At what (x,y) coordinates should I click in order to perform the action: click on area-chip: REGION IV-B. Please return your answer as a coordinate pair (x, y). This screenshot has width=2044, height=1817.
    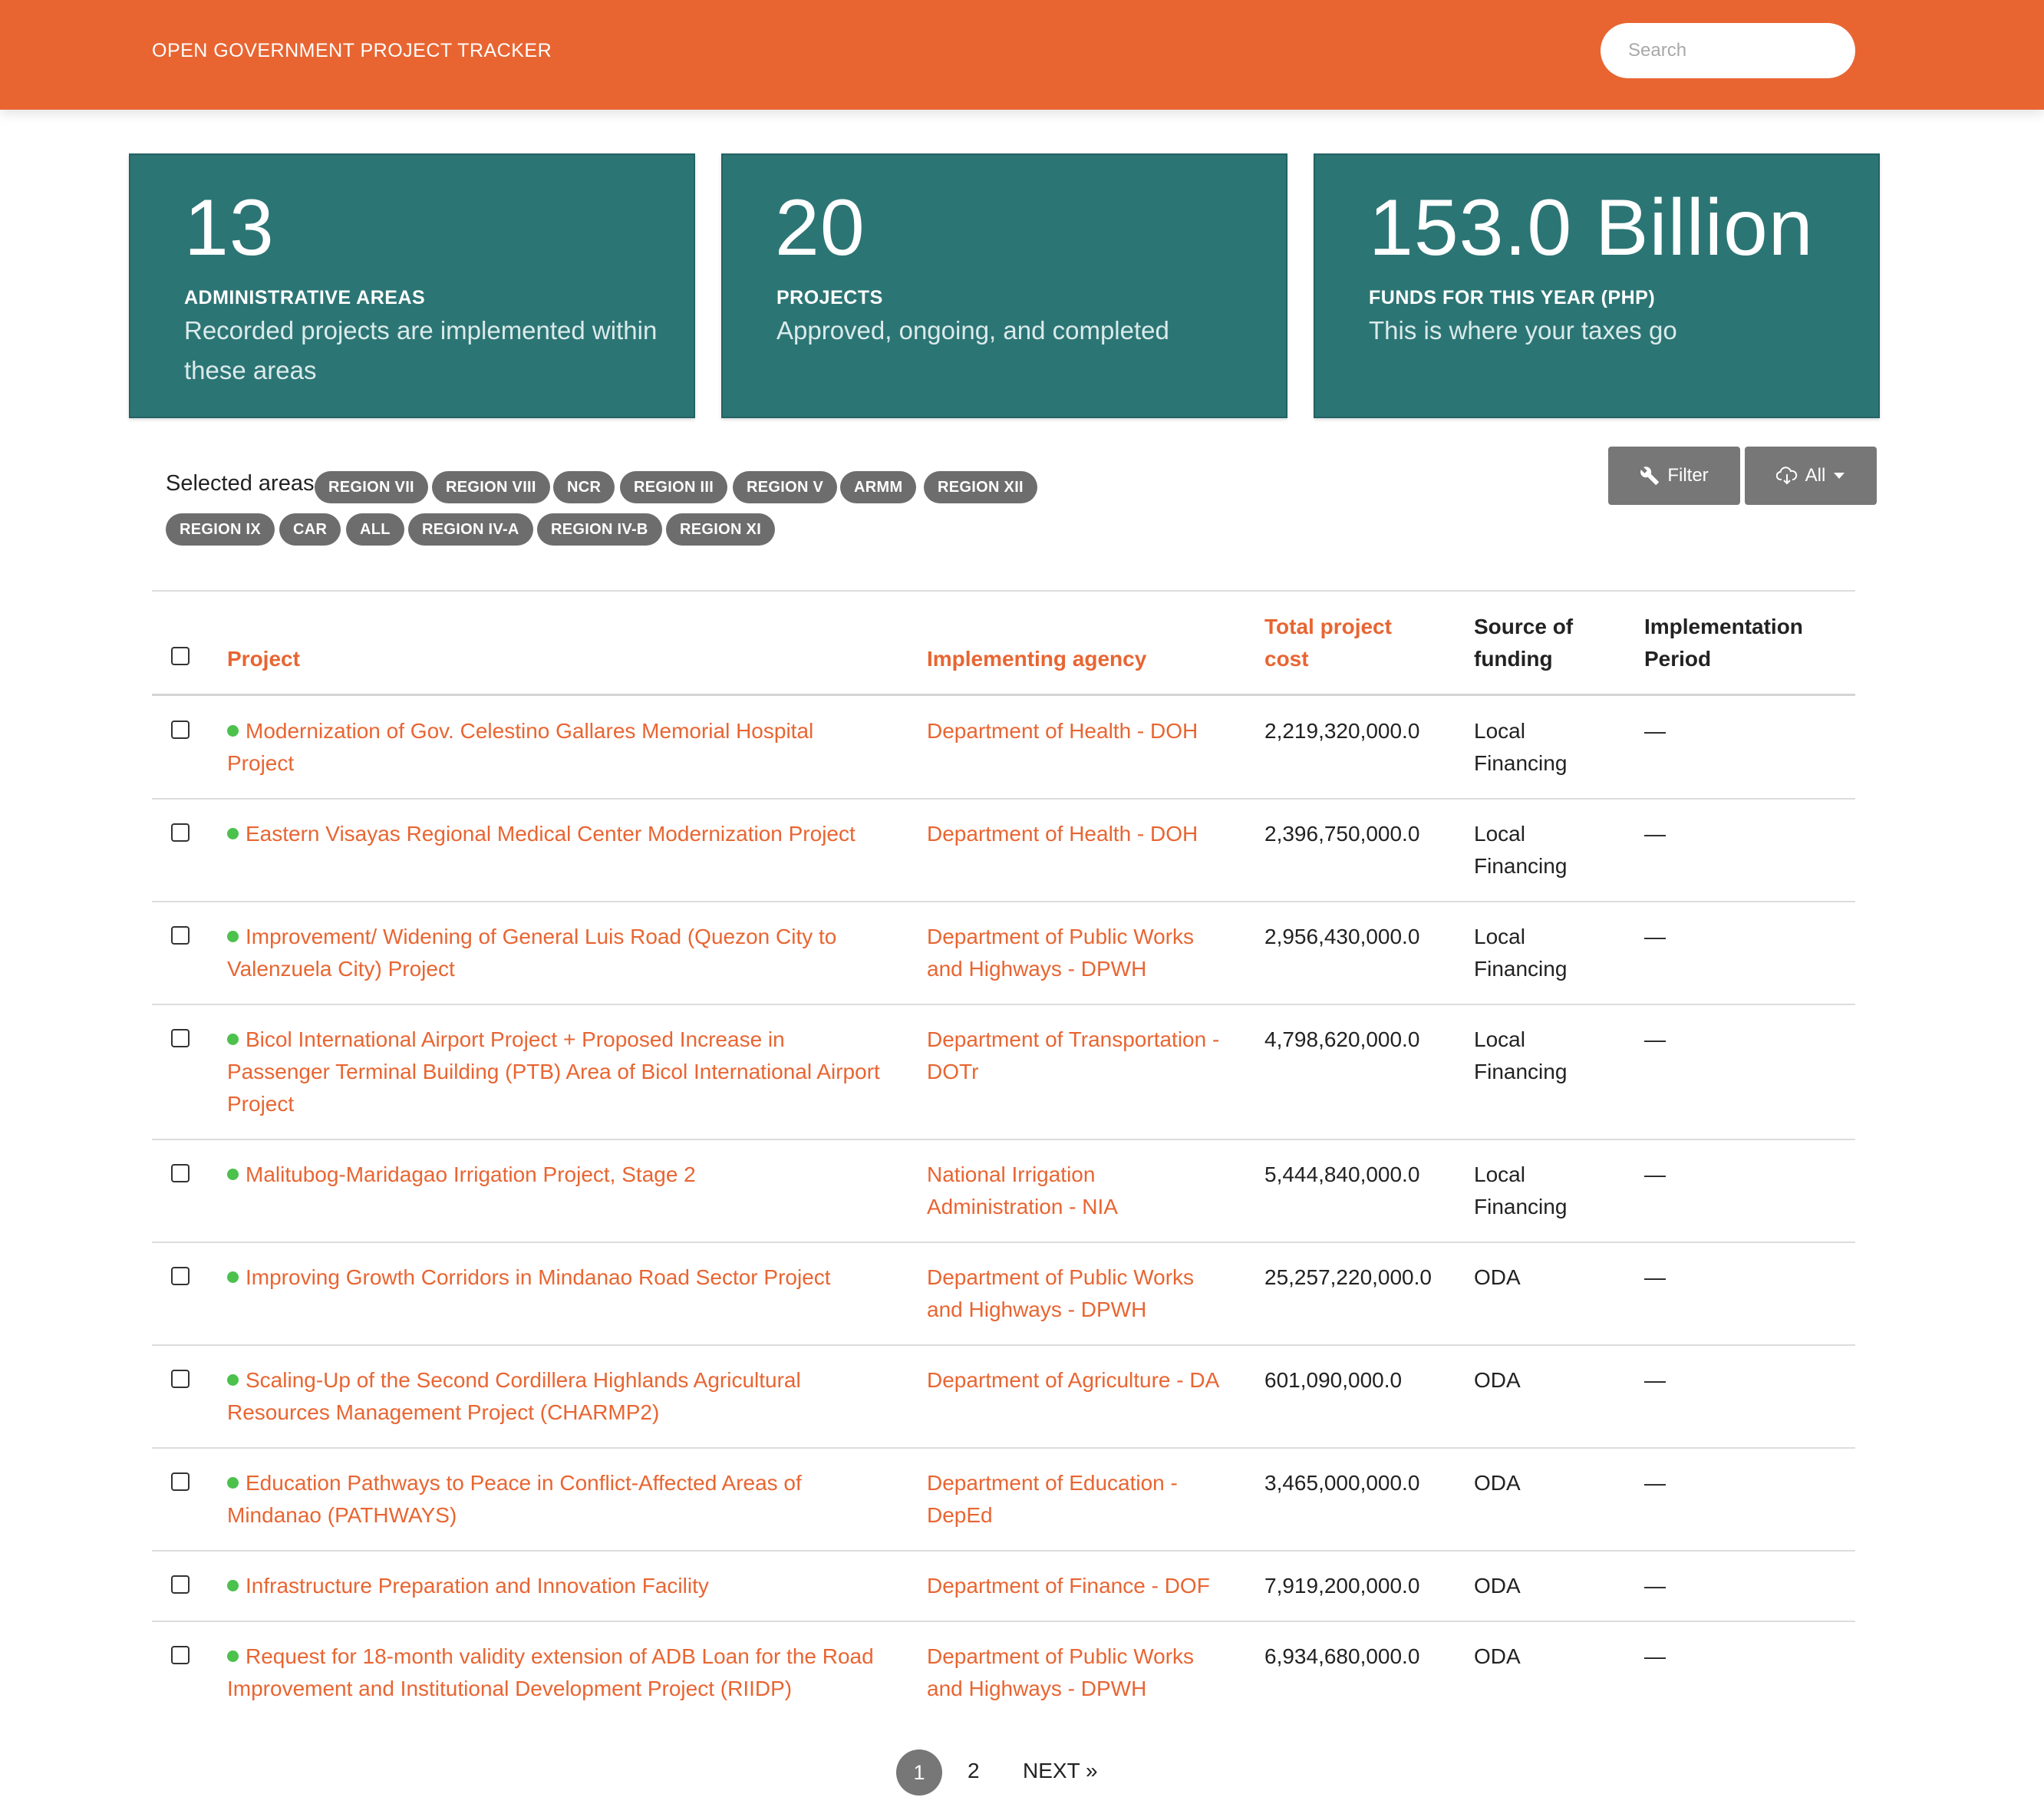
    Looking at the image, I should click on (599, 529).